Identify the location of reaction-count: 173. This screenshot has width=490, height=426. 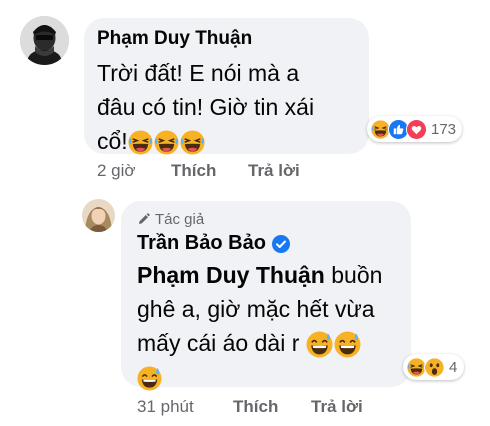
(444, 129).